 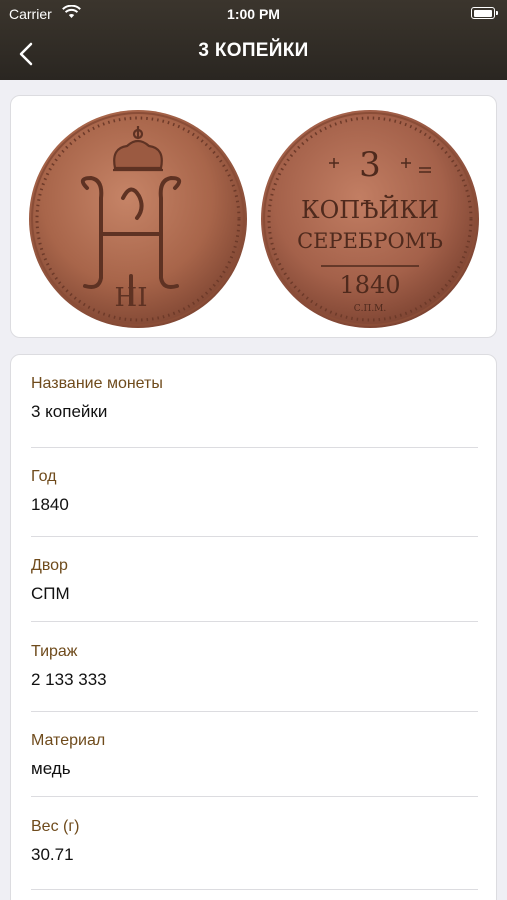 I want to click on detail-value: медь, so click(x=51, y=768).